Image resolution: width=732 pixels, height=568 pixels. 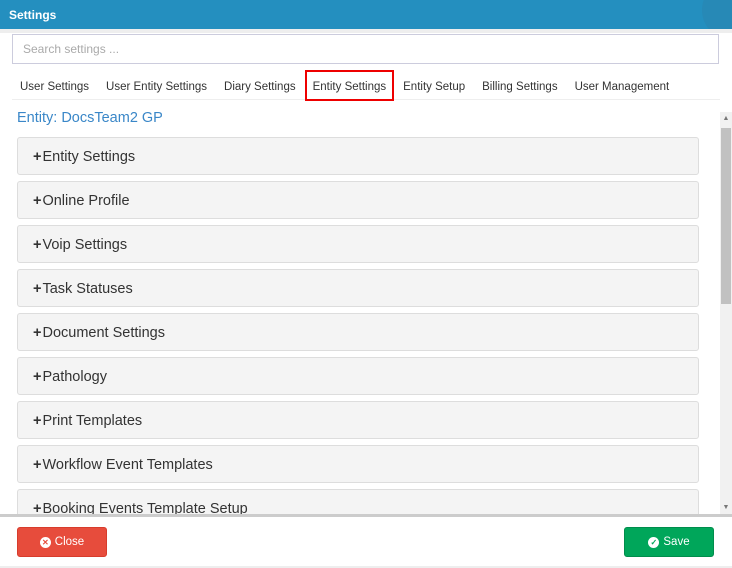 I want to click on tab-entity-setup: Entity Setup, so click(x=434, y=85).